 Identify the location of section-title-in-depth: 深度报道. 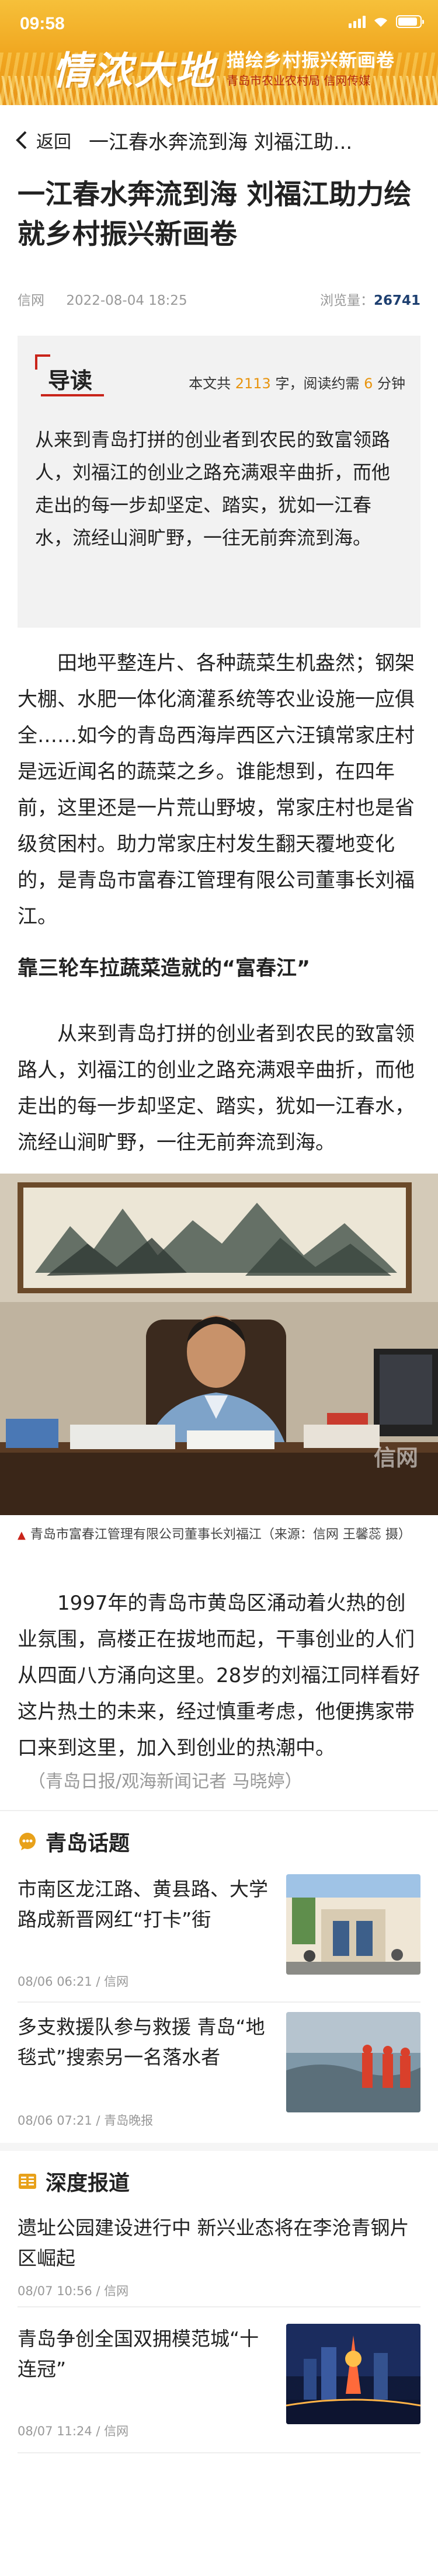
(88, 2183).